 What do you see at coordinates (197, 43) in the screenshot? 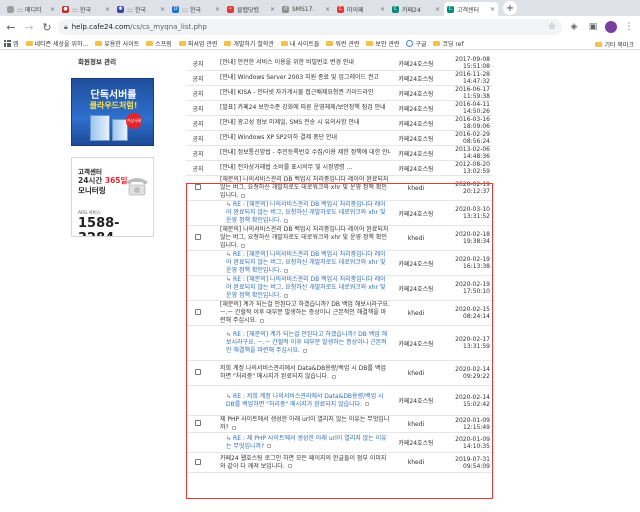
I see `bookmark-item: 퍼셔업 관련` at bounding box center [197, 43].